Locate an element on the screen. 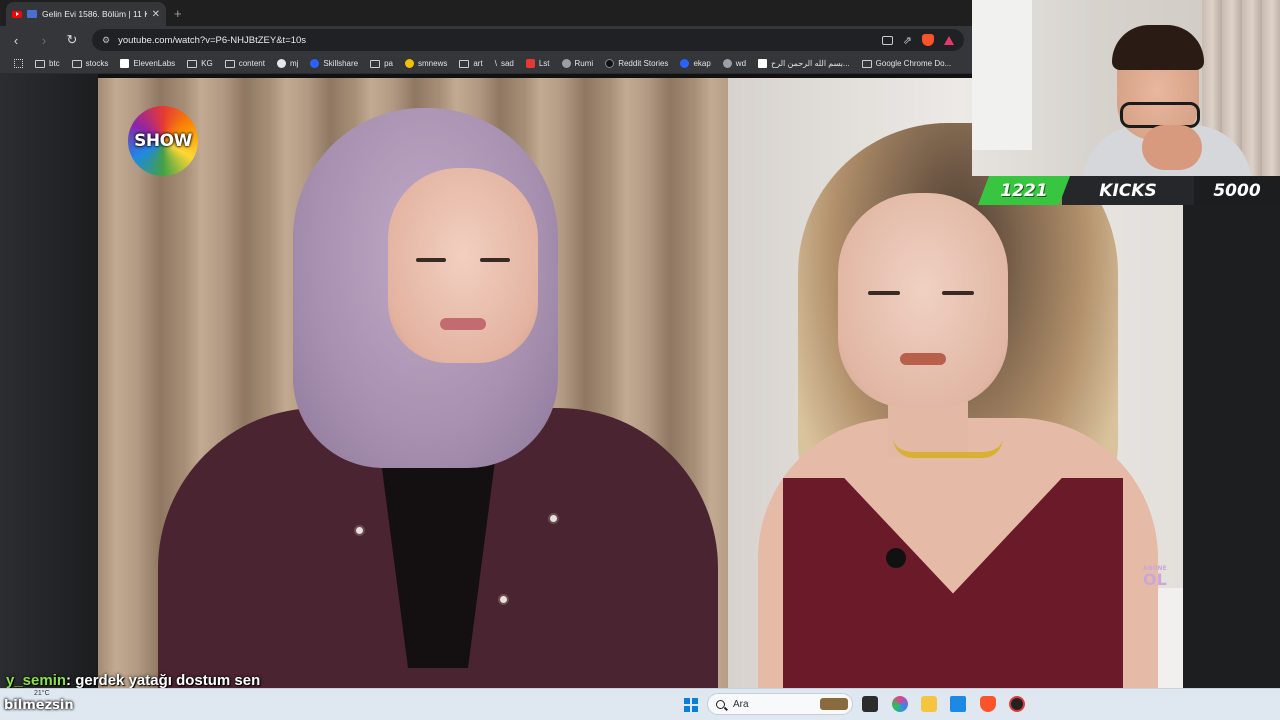 This screenshot has width=1280, height=720. forward-icon: › is located at coordinates (44, 40).